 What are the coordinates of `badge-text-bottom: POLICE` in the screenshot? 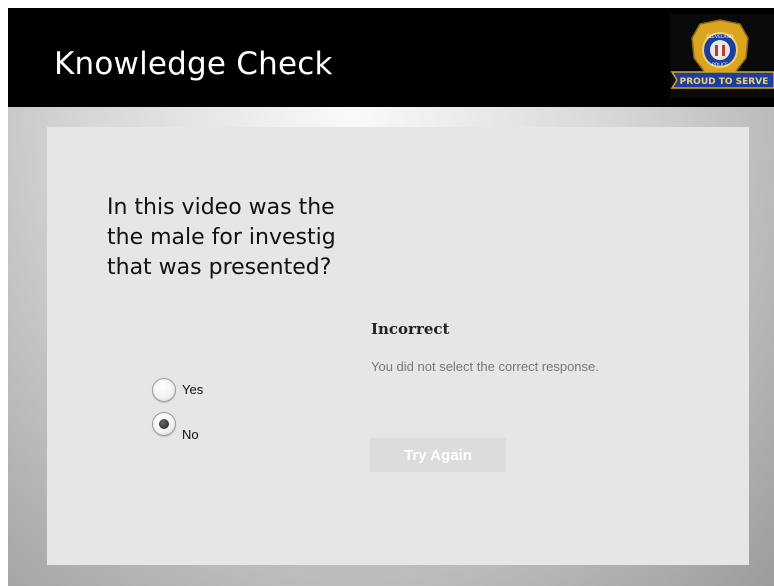 It's located at (720, 65).